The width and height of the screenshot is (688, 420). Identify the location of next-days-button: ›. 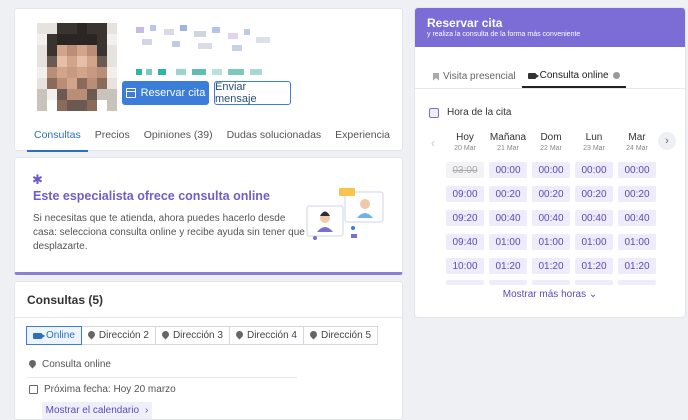
(667, 141).